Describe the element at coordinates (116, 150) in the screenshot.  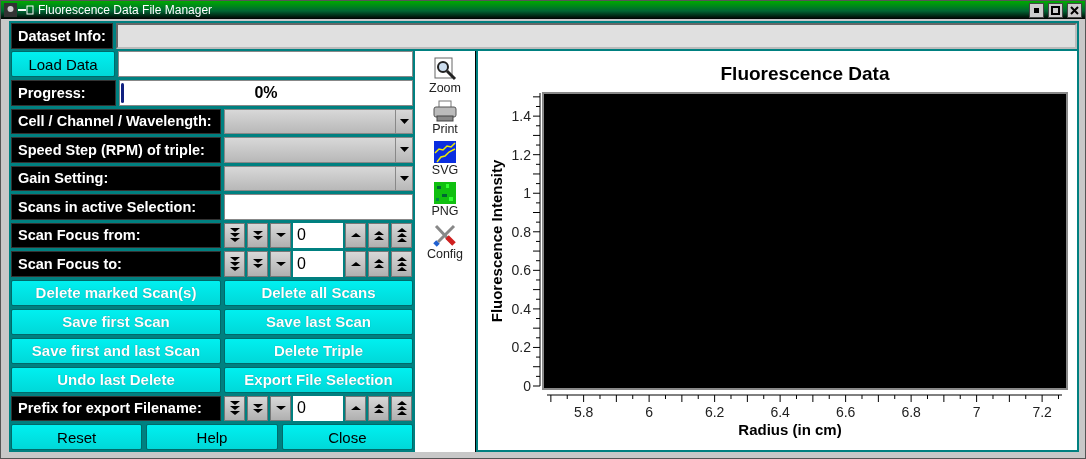
I see `selector-label: Speed Step (RPM) of triple:` at that location.